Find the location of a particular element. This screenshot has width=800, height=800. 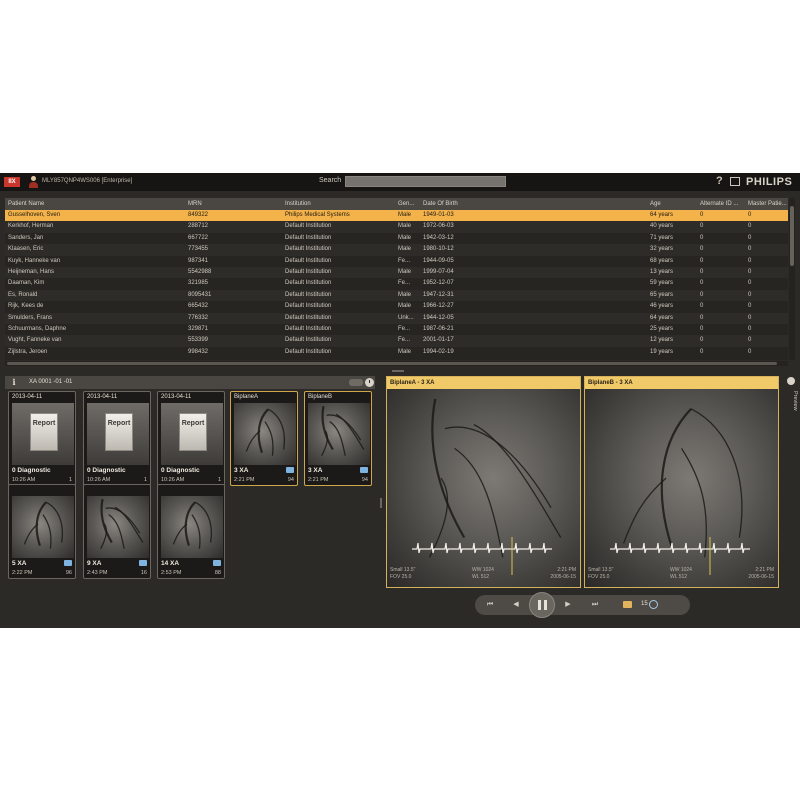

series-thumbnail: 9 XA 2:43 PM 16 is located at coordinates (117, 531).